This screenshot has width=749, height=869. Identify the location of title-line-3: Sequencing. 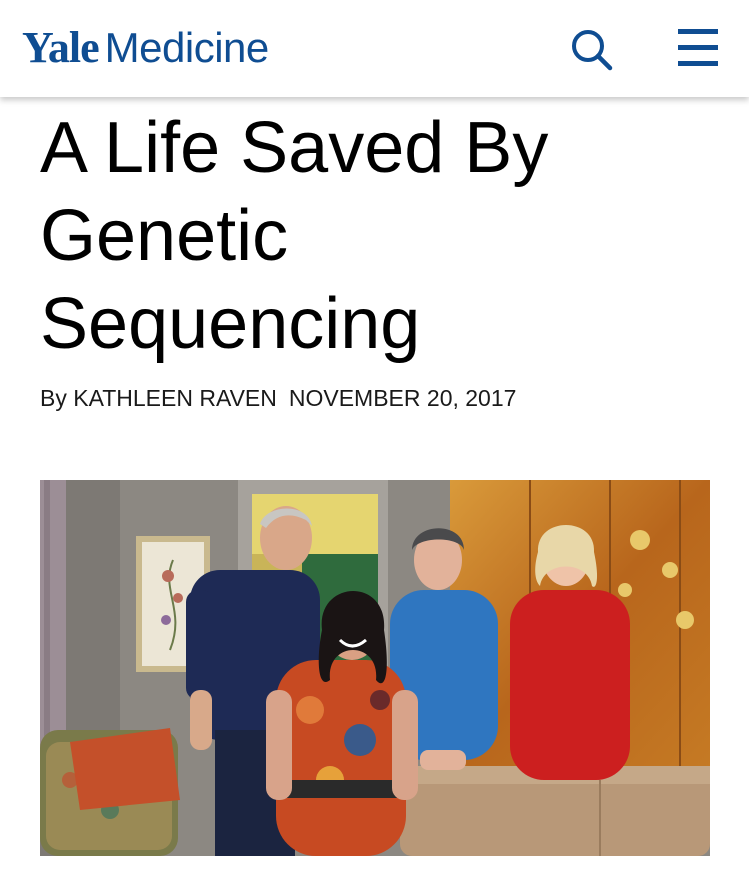
(230, 324).